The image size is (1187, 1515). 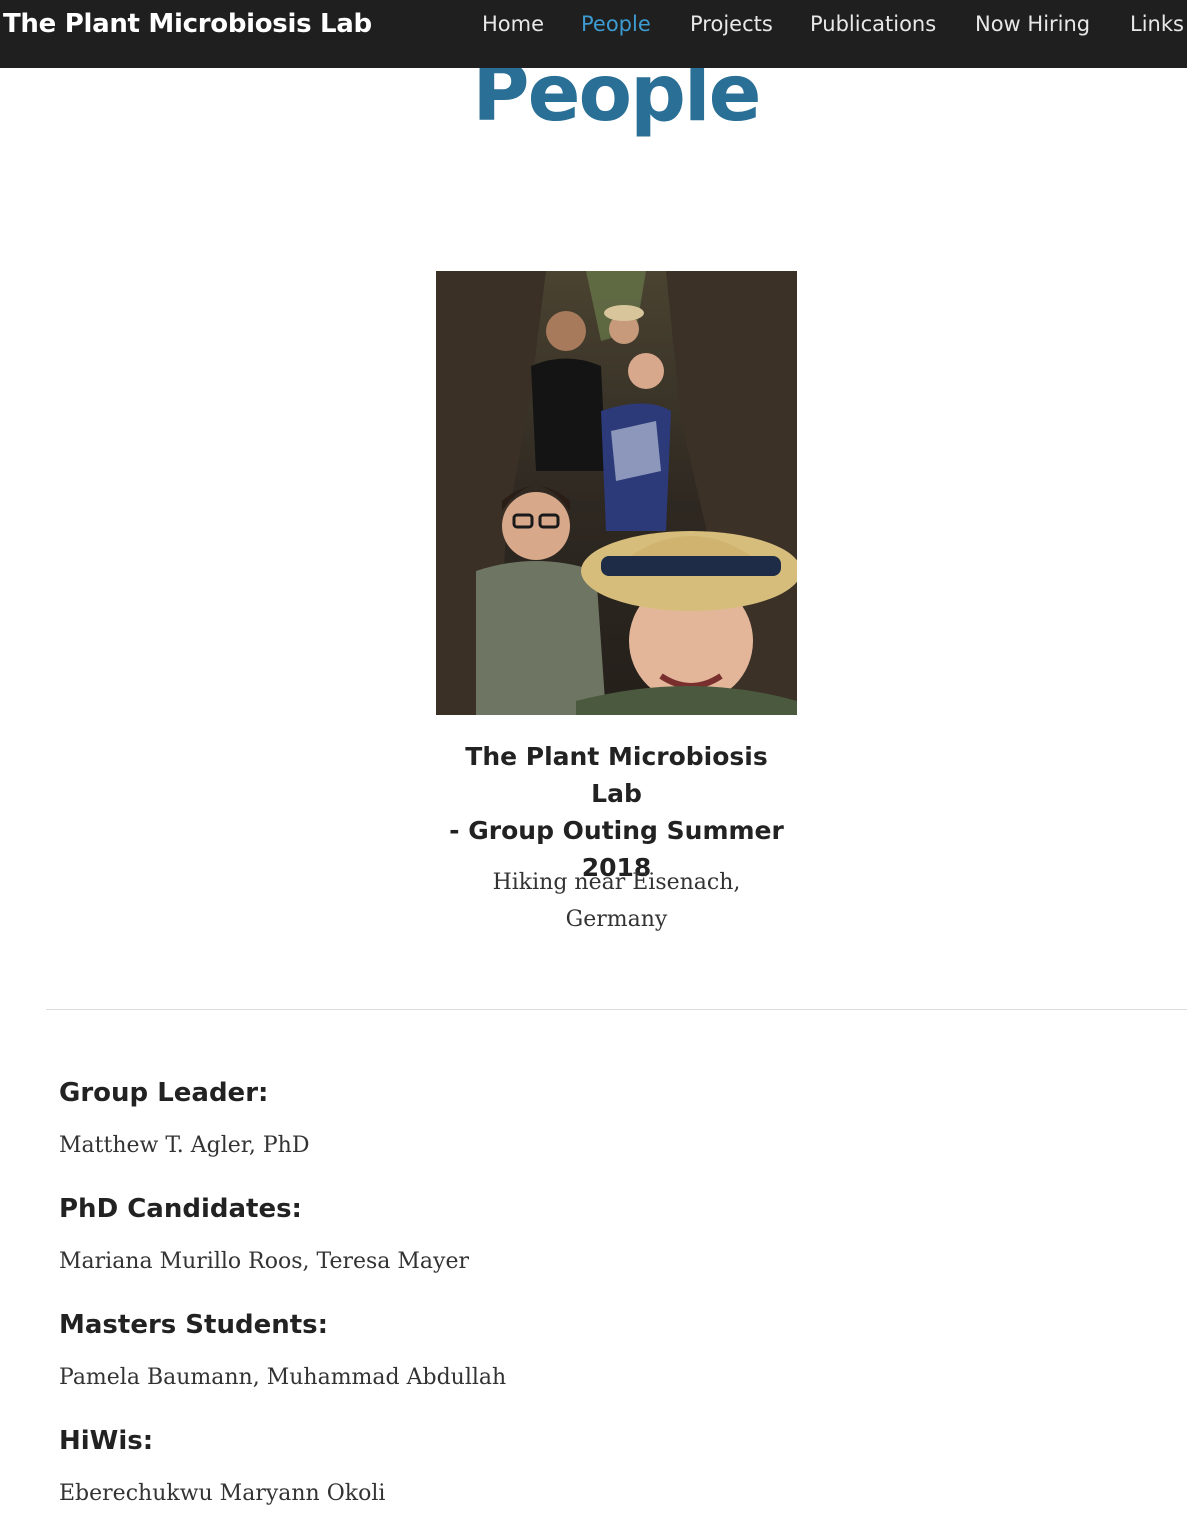 I want to click on roster-names-masters-students: Pamela Baumann, Muhammad Abdullah, so click(x=283, y=1377).